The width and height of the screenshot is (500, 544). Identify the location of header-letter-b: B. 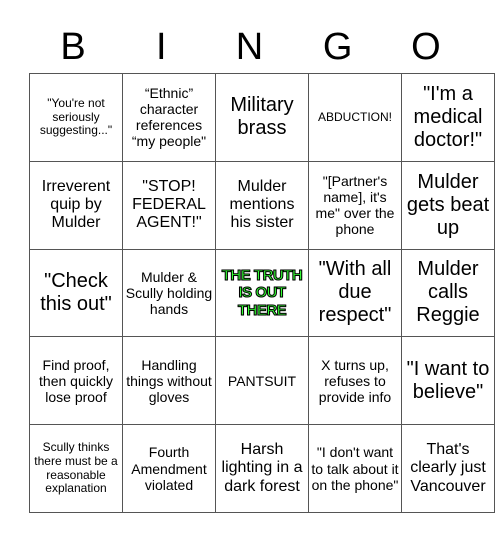
(73, 47).